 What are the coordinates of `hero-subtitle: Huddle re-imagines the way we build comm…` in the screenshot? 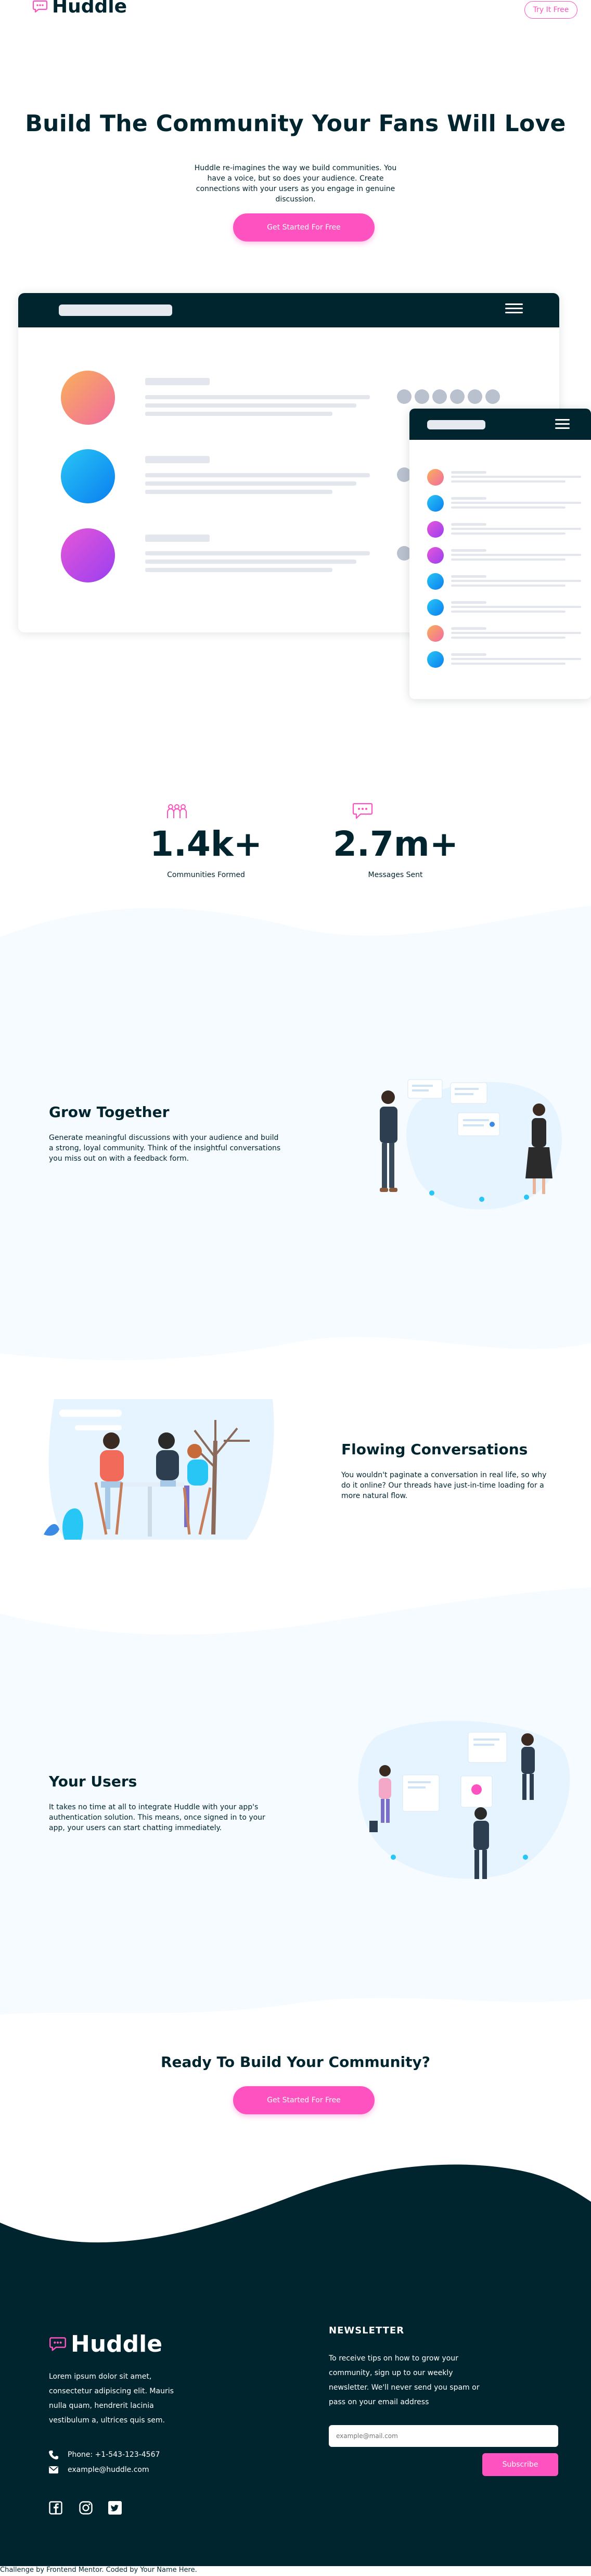 It's located at (295, 184).